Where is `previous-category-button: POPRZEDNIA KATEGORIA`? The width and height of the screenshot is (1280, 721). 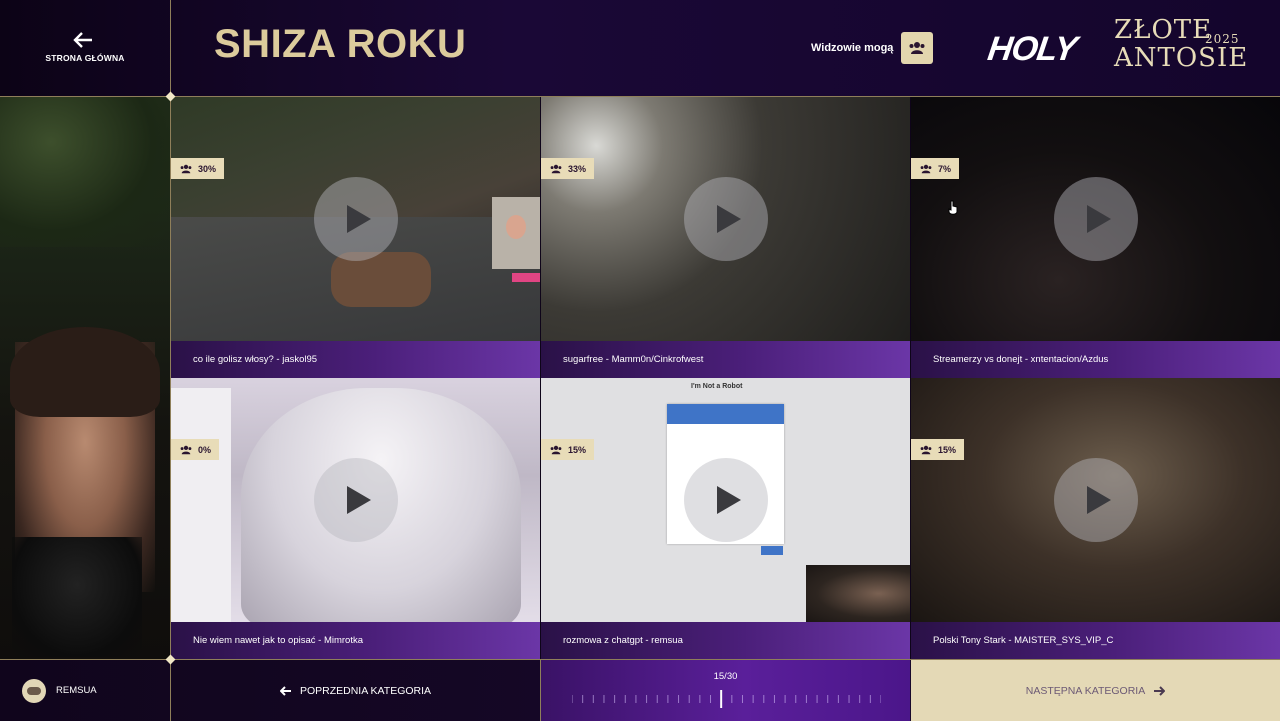 previous-category-button: POPRZEDNIA KATEGORIA is located at coordinates (356, 690).